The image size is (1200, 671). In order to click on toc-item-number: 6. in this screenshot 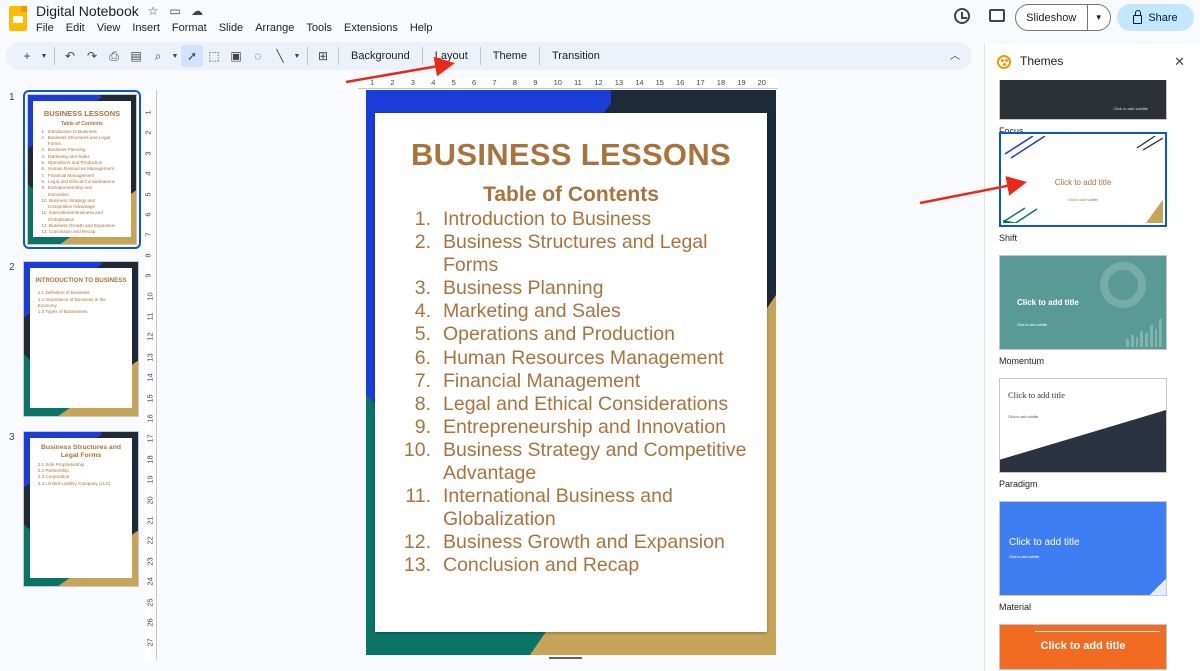, I will do `click(422, 357)`.